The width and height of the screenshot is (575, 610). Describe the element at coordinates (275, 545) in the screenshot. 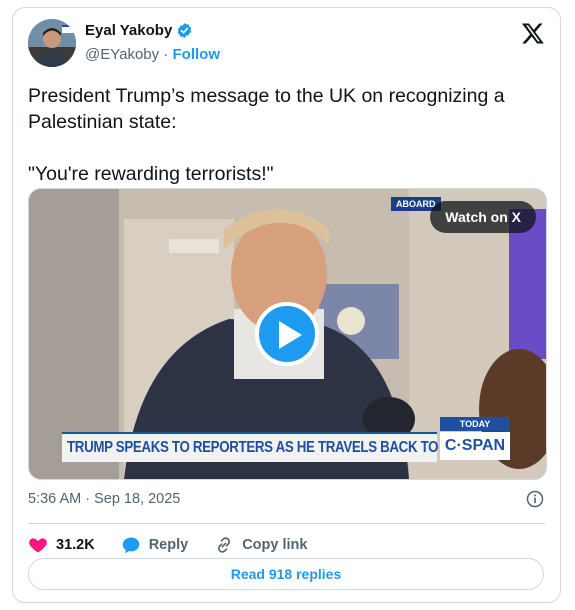

I see `copy-link-label: Copy link` at that location.